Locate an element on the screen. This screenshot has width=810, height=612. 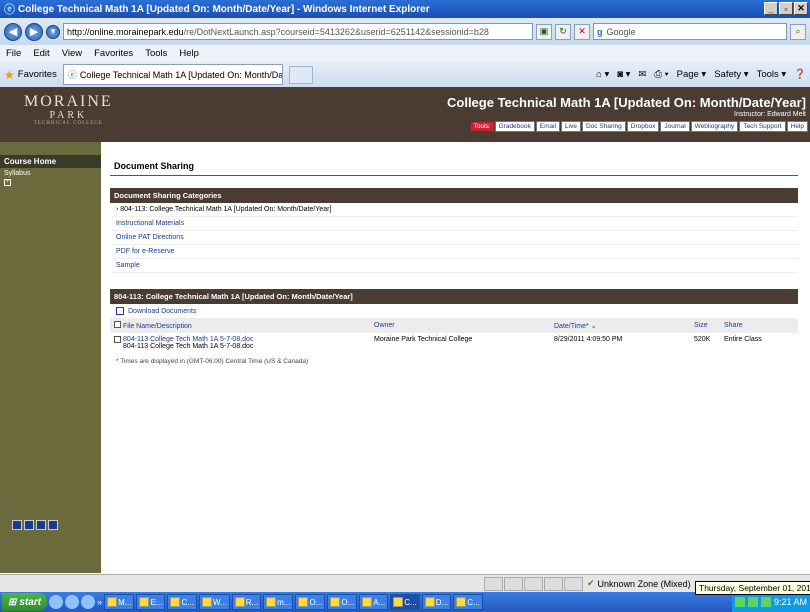
home-icon: ⌂ ▾ is located at coordinates (602, 74).